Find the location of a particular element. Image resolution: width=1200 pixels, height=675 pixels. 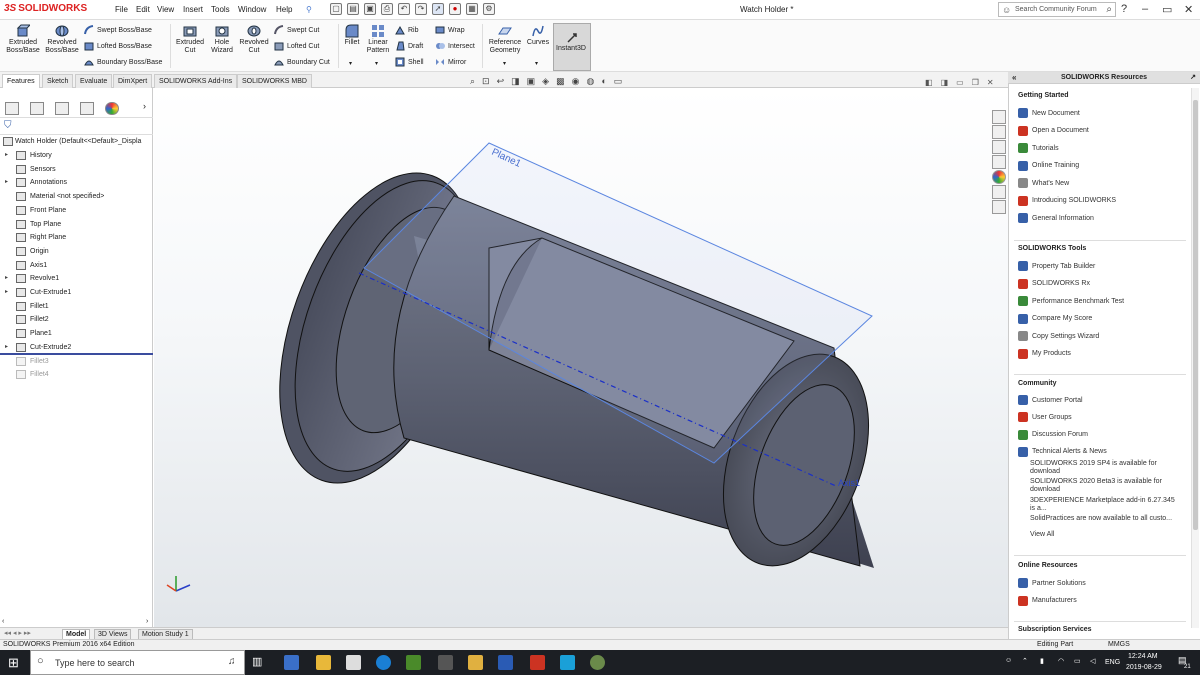

tab-evaluate: Evaluate is located at coordinates (94, 81).